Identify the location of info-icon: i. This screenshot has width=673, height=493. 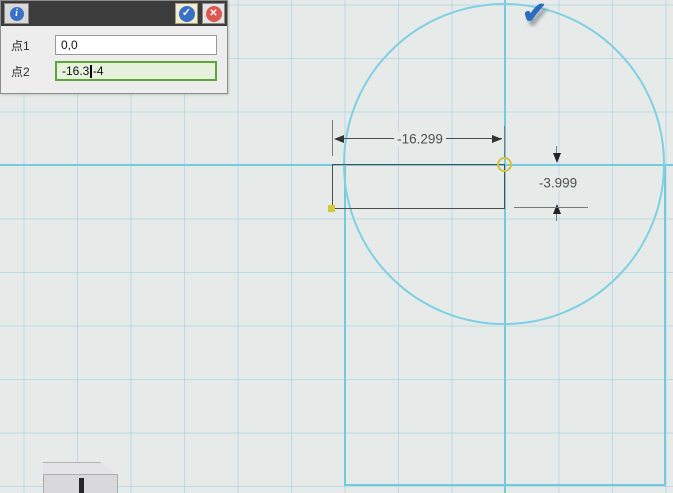
(16, 13).